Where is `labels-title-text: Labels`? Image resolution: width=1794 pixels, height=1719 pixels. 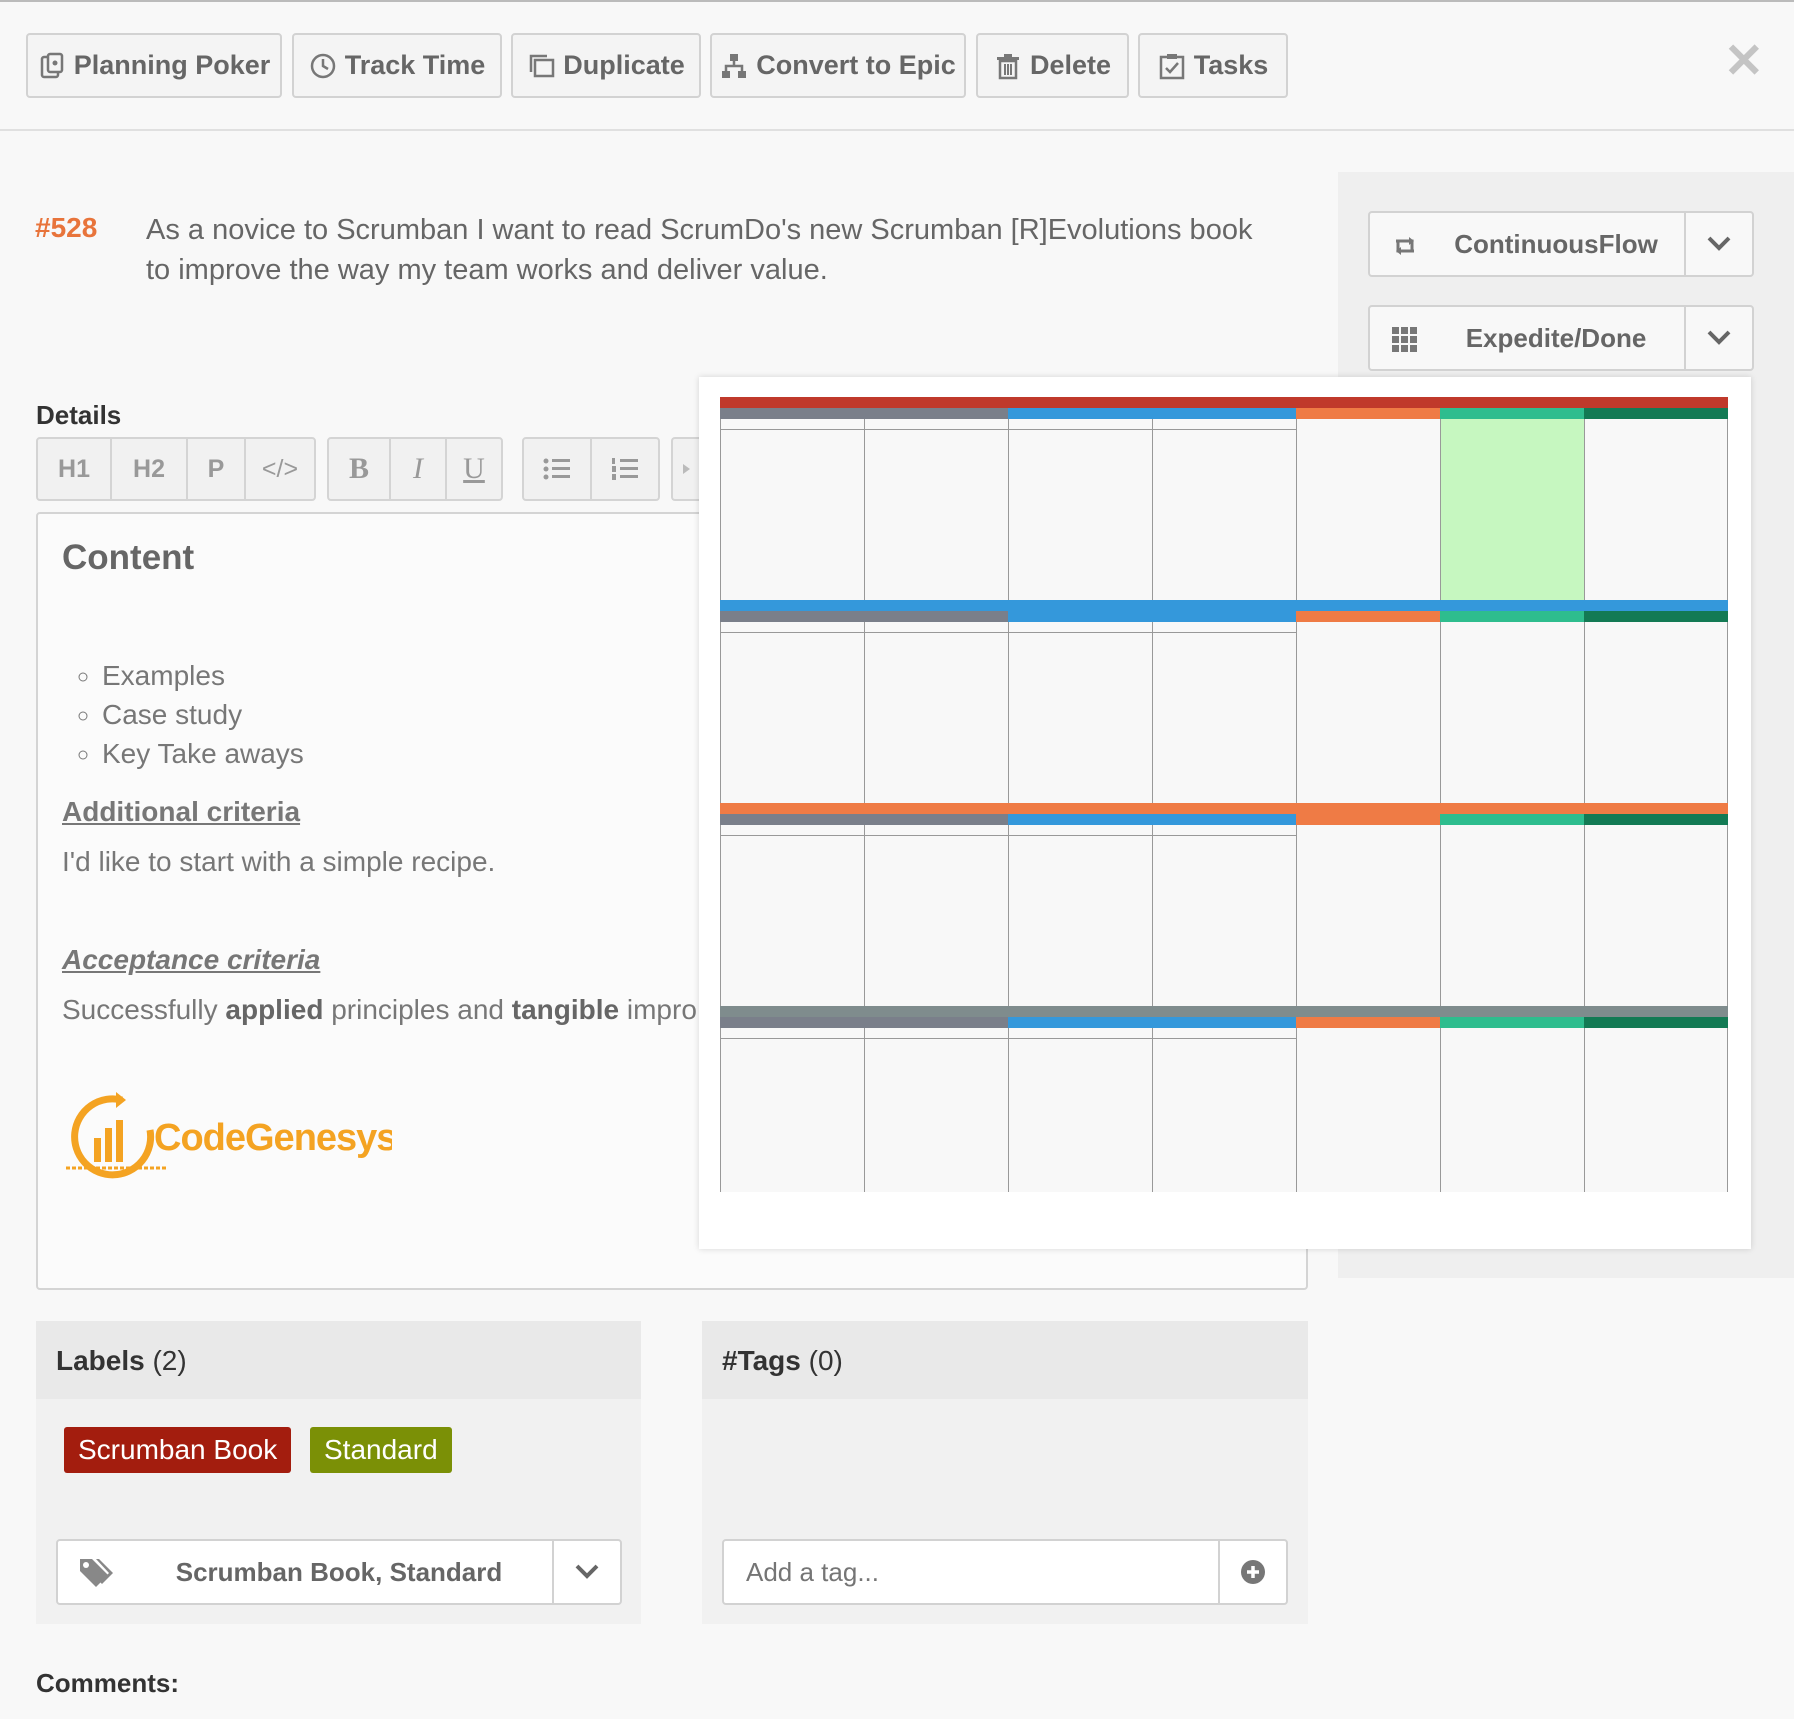
labels-title-text: Labels is located at coordinates (100, 1360).